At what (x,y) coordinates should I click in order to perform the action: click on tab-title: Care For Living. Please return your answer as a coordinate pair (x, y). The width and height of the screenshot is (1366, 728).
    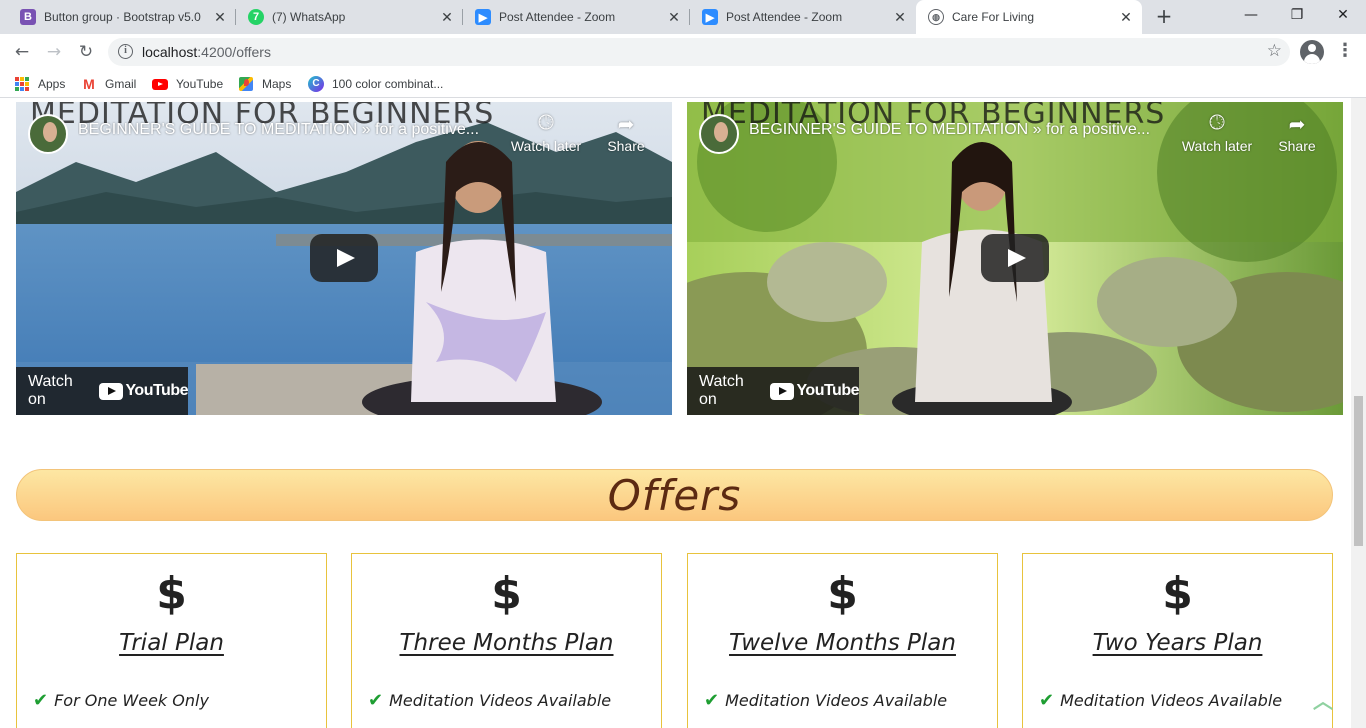
    Looking at the image, I should click on (993, 17).